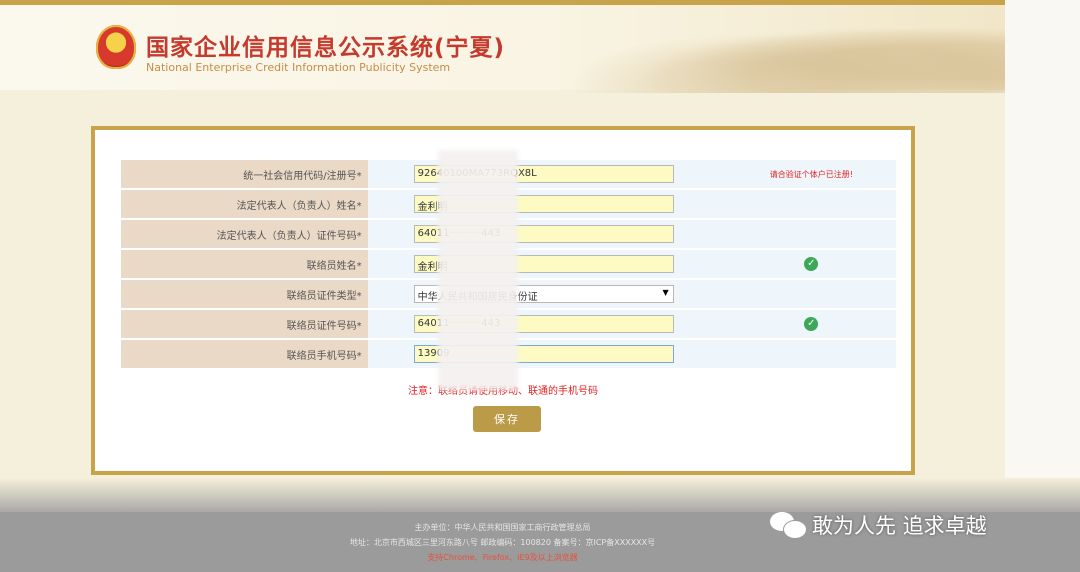 The image size is (1080, 572). Describe the element at coordinates (478, 270) in the screenshot. I see `privacy-blur-overlay` at that location.